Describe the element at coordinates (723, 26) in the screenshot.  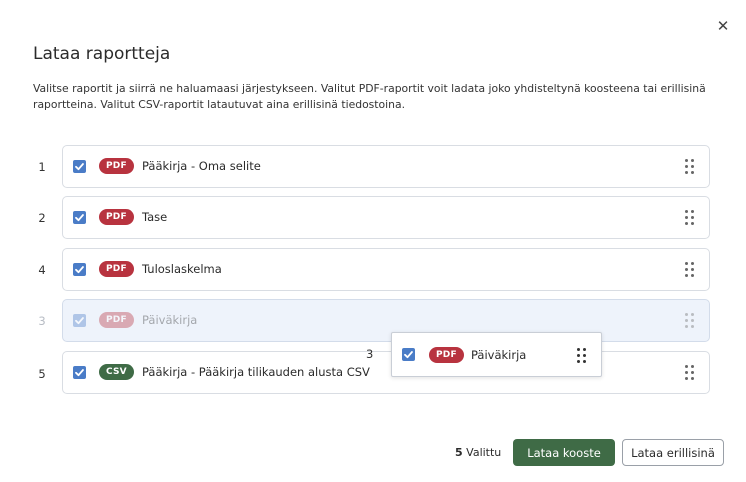
I see `close-icon: ✕` at that location.